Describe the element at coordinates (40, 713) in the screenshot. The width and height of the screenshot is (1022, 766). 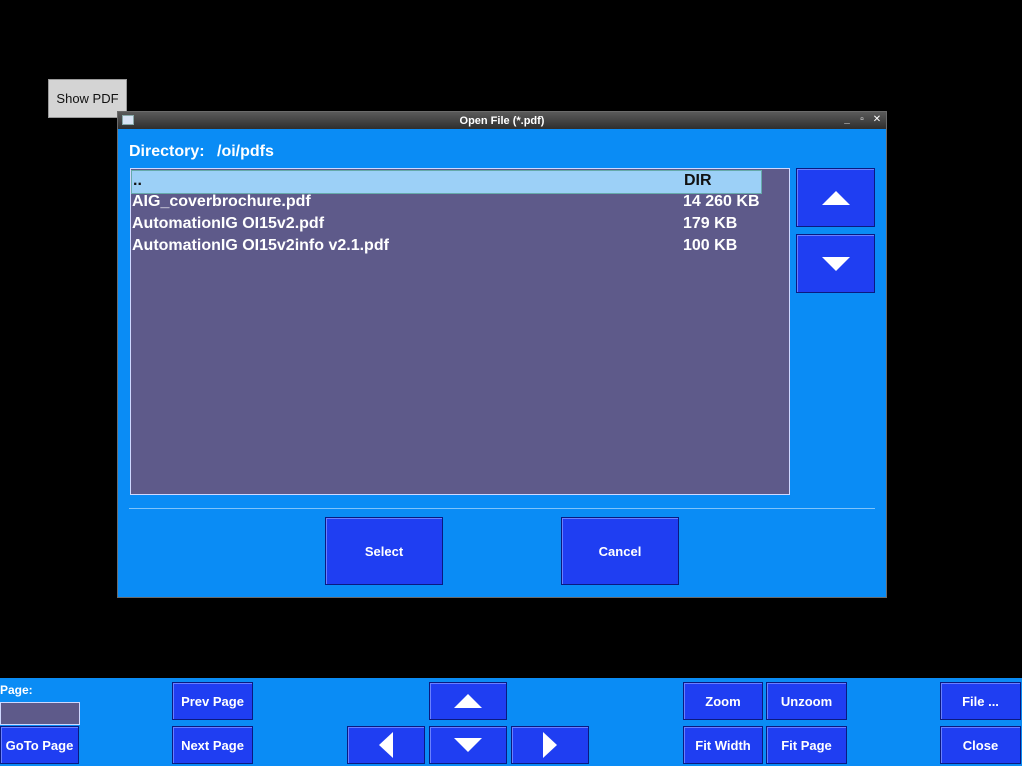
I see `page-input` at that location.